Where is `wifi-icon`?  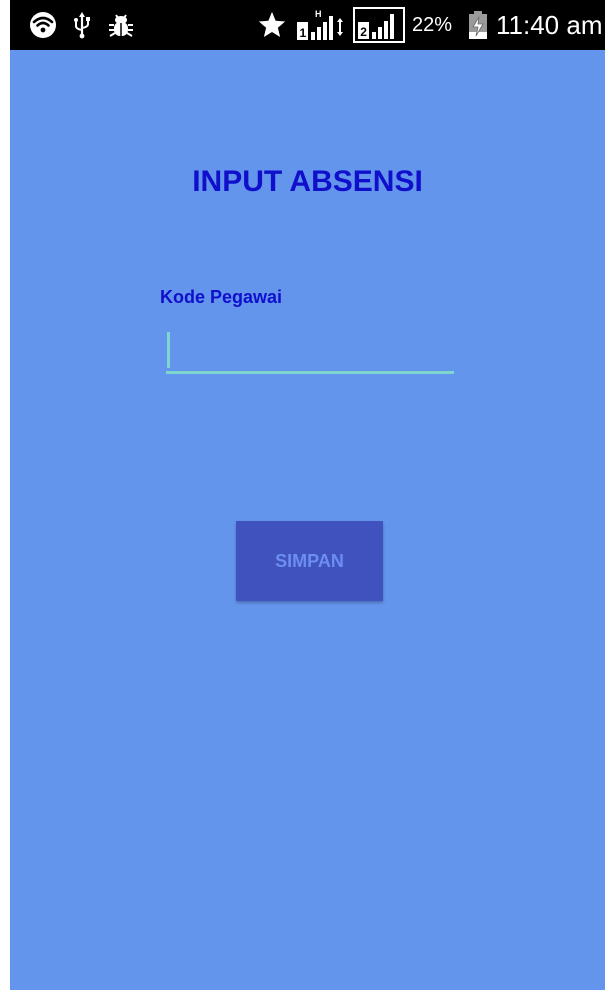
wifi-icon is located at coordinates (43, 25).